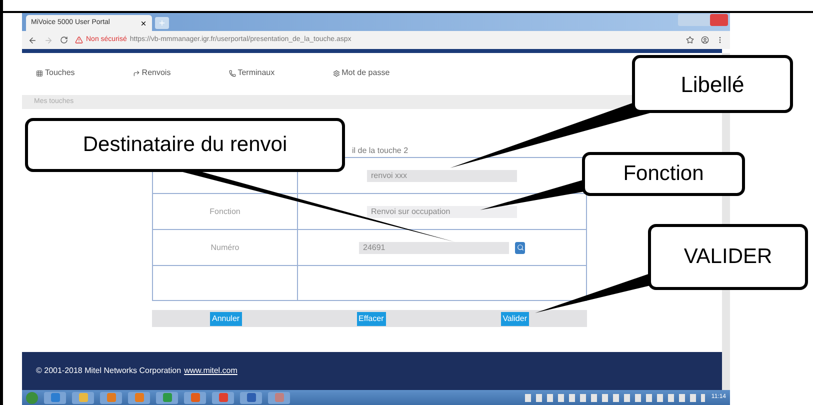 This screenshot has width=813, height=405. Describe the element at coordinates (32, 398) in the screenshot. I see `start-button` at that location.